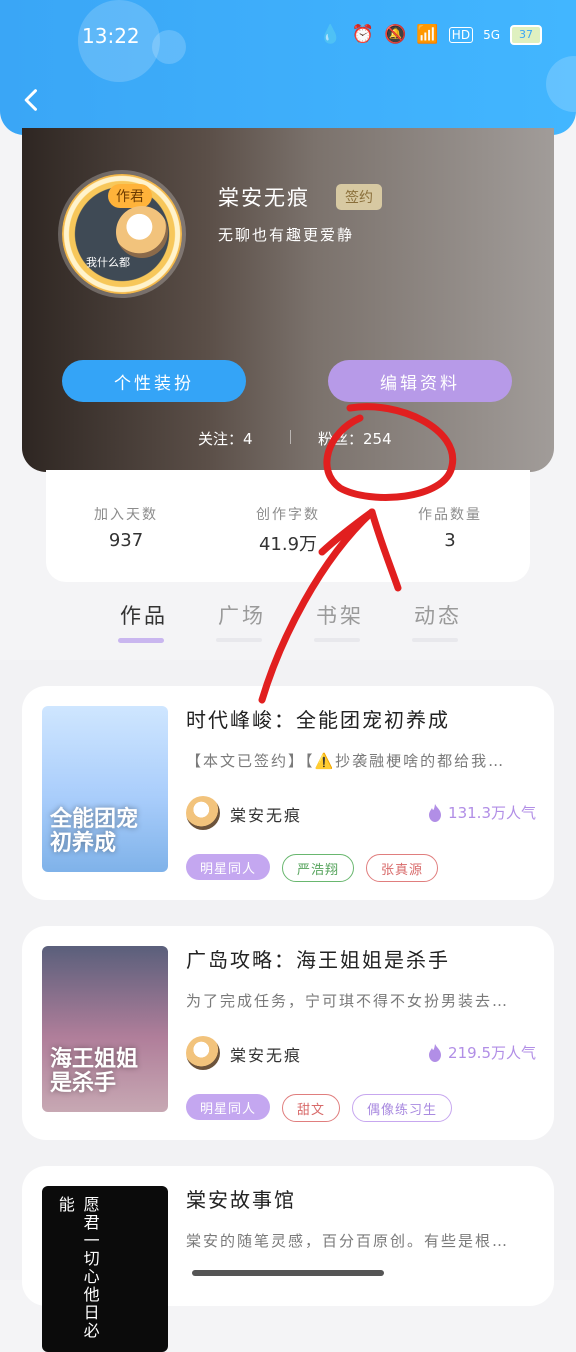 The height and width of the screenshot is (1352, 576). Describe the element at coordinates (108, 262) in the screenshot. I see `avatar-caption: 我什么都` at that location.